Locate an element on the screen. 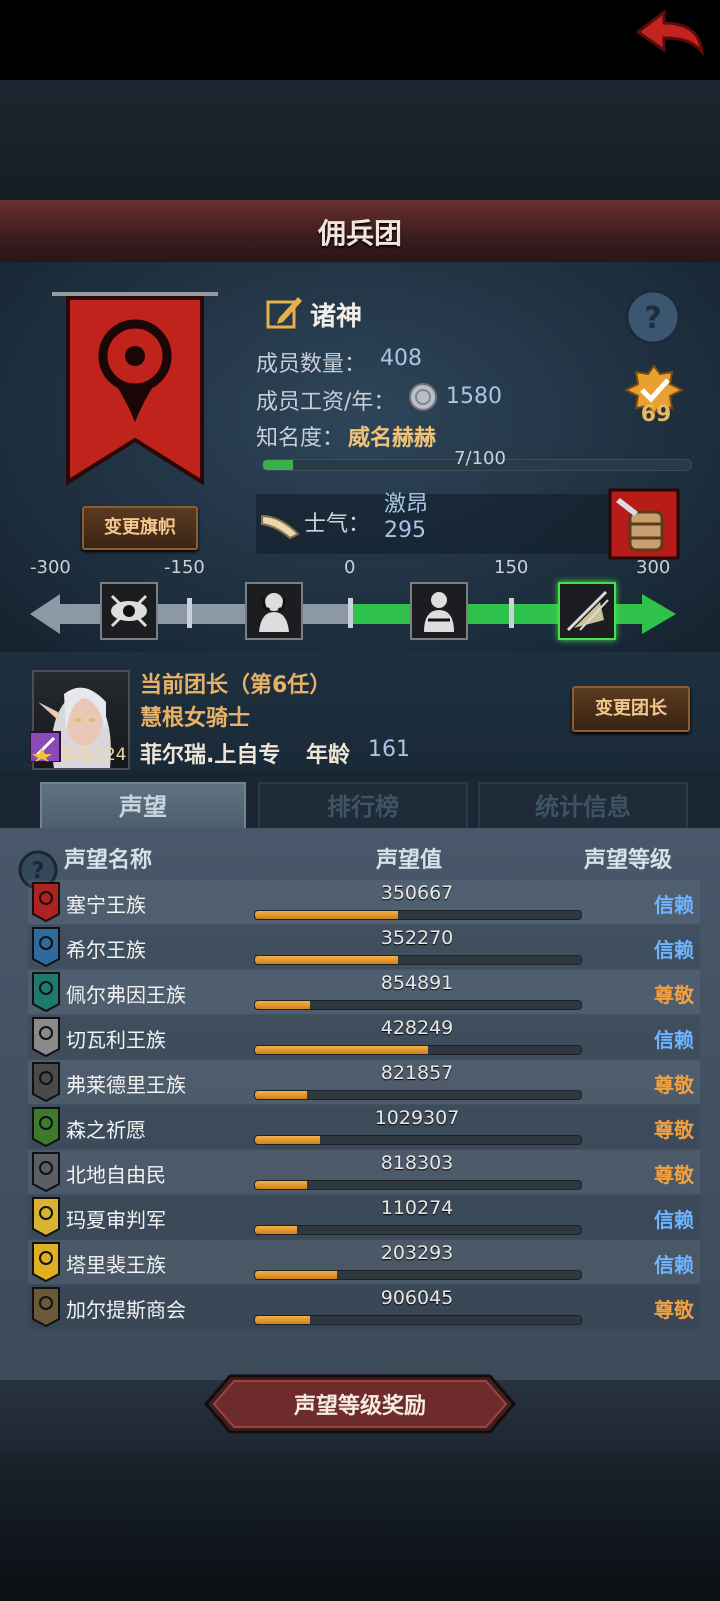  guild-banner-emblem-icon is located at coordinates (135, 389).